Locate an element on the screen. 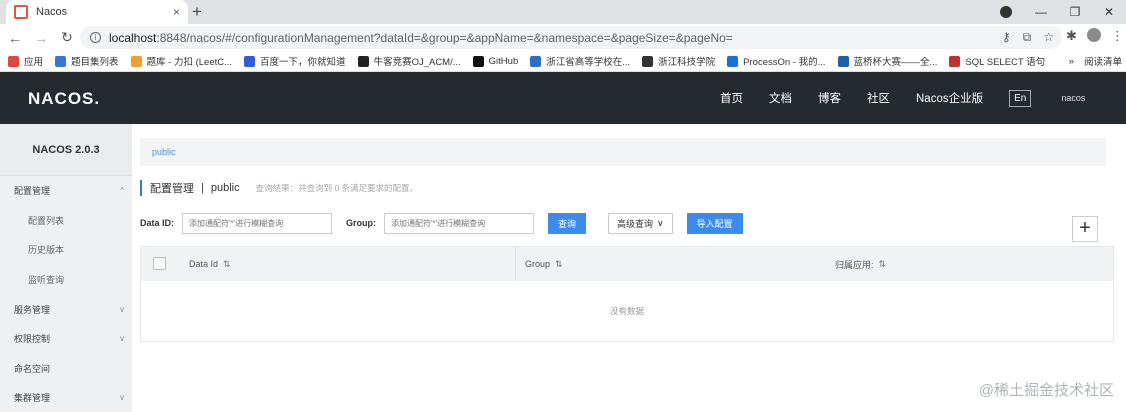 Image resolution: width=1126 pixels, height=412 pixels. nav-community: 社区 is located at coordinates (878, 98).